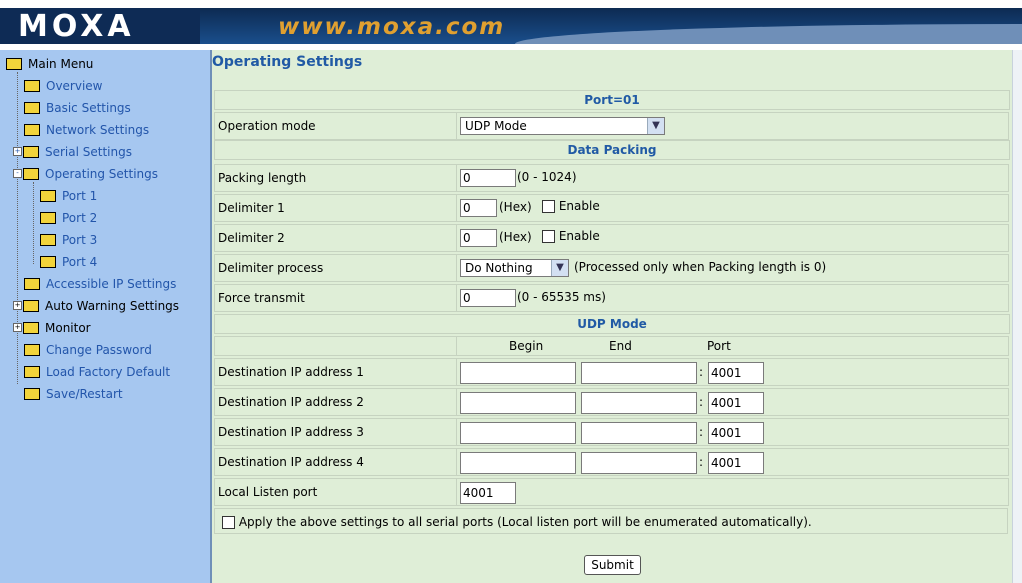 Image resolution: width=1022 pixels, height=583 pixels. I want to click on operation-mode-select: UDP Mode ▼, so click(562, 126).